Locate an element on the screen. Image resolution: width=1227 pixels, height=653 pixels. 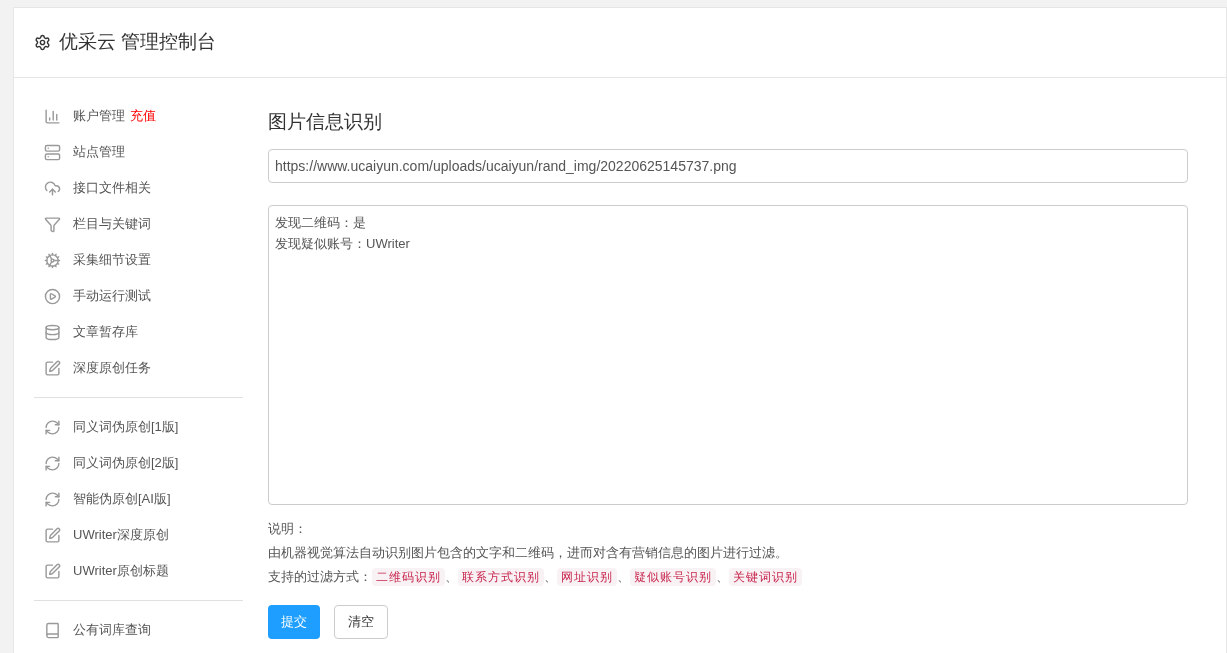
menu-label: 账户管理 is located at coordinates (99, 116).